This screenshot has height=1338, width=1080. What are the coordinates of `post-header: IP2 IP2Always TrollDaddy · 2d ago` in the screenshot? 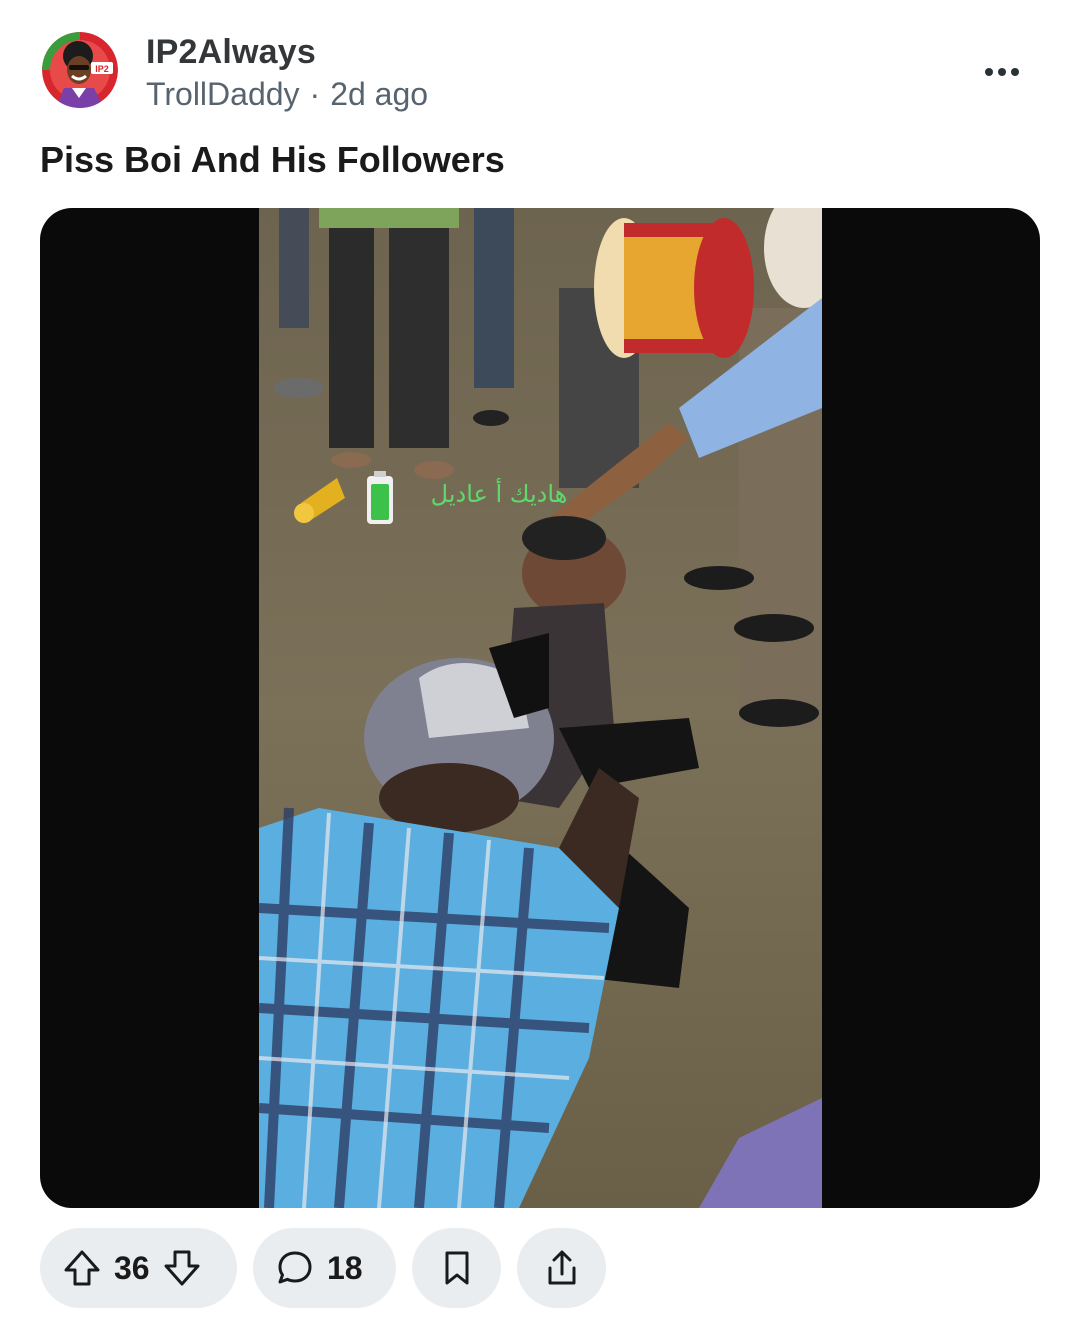 It's located at (540, 74).